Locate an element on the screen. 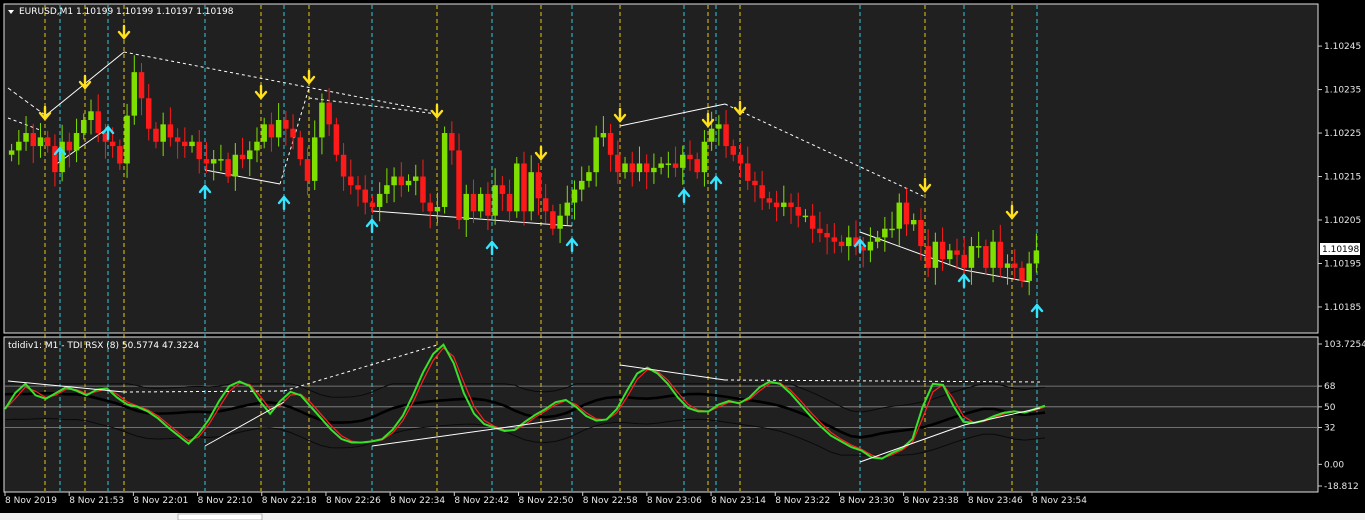 The height and width of the screenshot is (520, 1365). current-price-label: 1.10198 is located at coordinates (1340, 250).